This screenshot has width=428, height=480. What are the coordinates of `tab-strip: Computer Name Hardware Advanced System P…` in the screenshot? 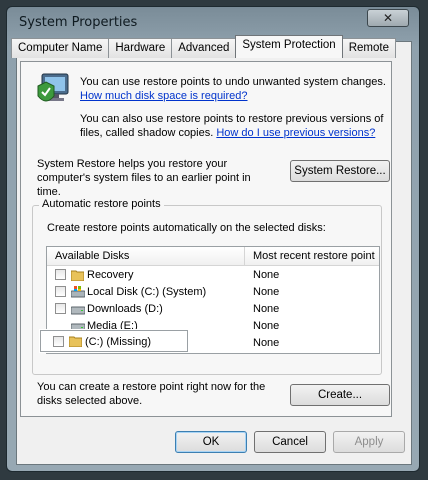 It's located at (203, 46).